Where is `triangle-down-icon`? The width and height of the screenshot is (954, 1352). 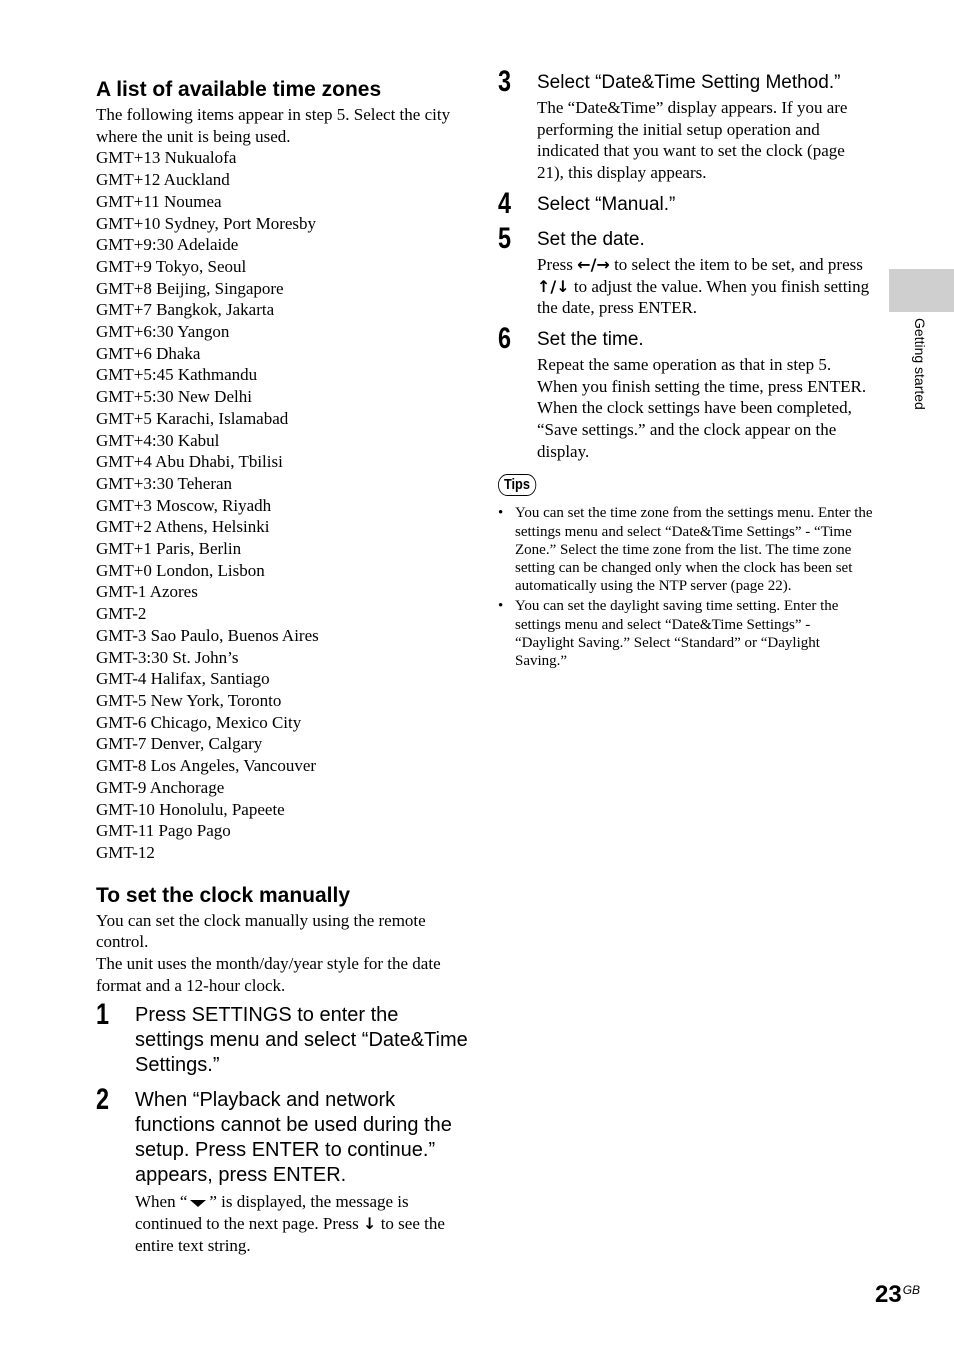 triangle-down-icon is located at coordinates (198, 1204).